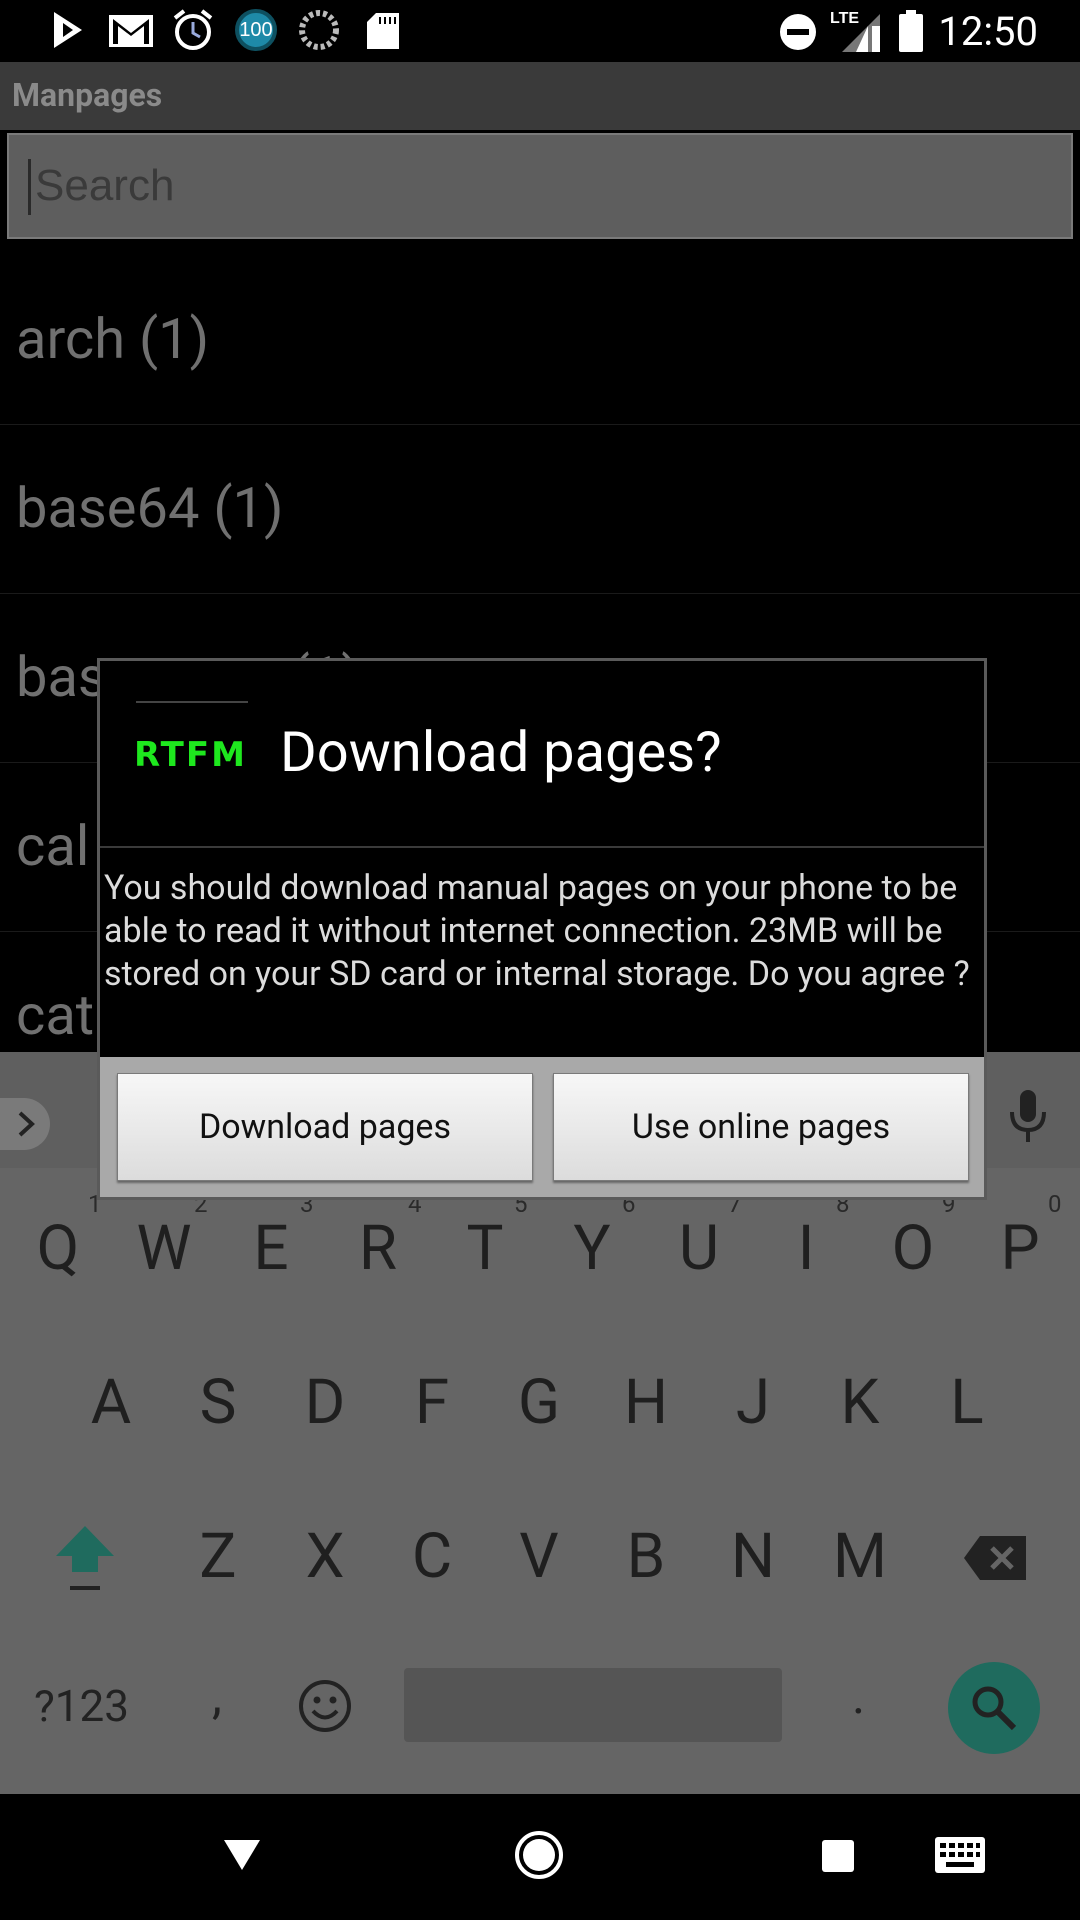 The width and height of the screenshot is (1080, 1920). Describe the element at coordinates (798, 32) in the screenshot. I see `do-not-disturb-icon` at that location.